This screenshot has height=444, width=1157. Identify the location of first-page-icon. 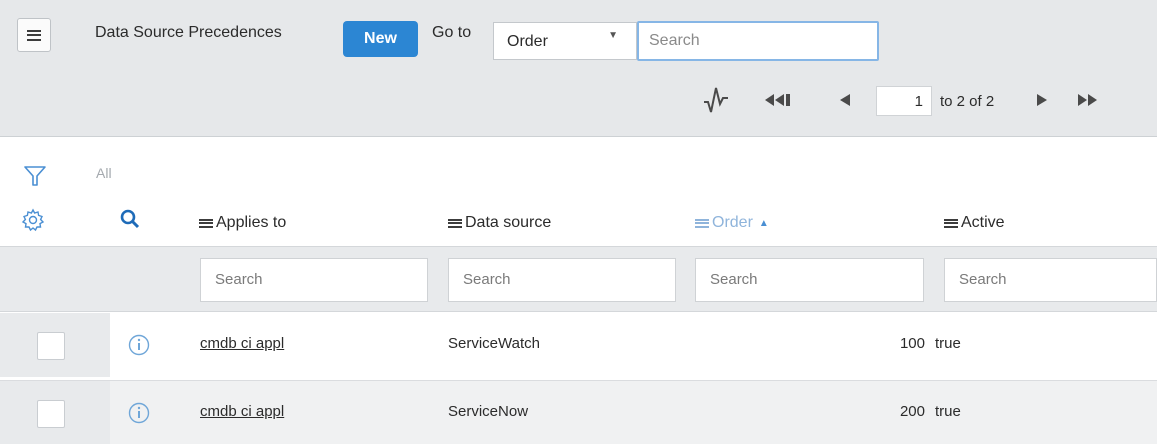
(784, 100).